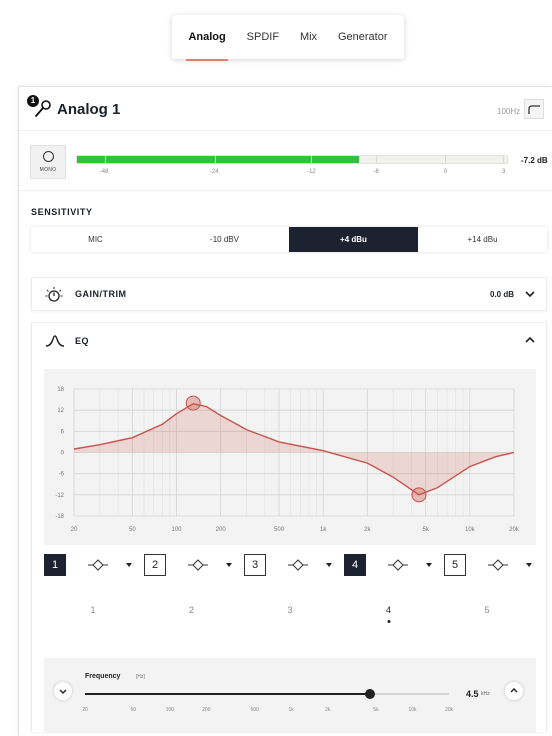 This screenshot has height=736, width=552. I want to click on meter-scale-label: 3, so click(504, 172).